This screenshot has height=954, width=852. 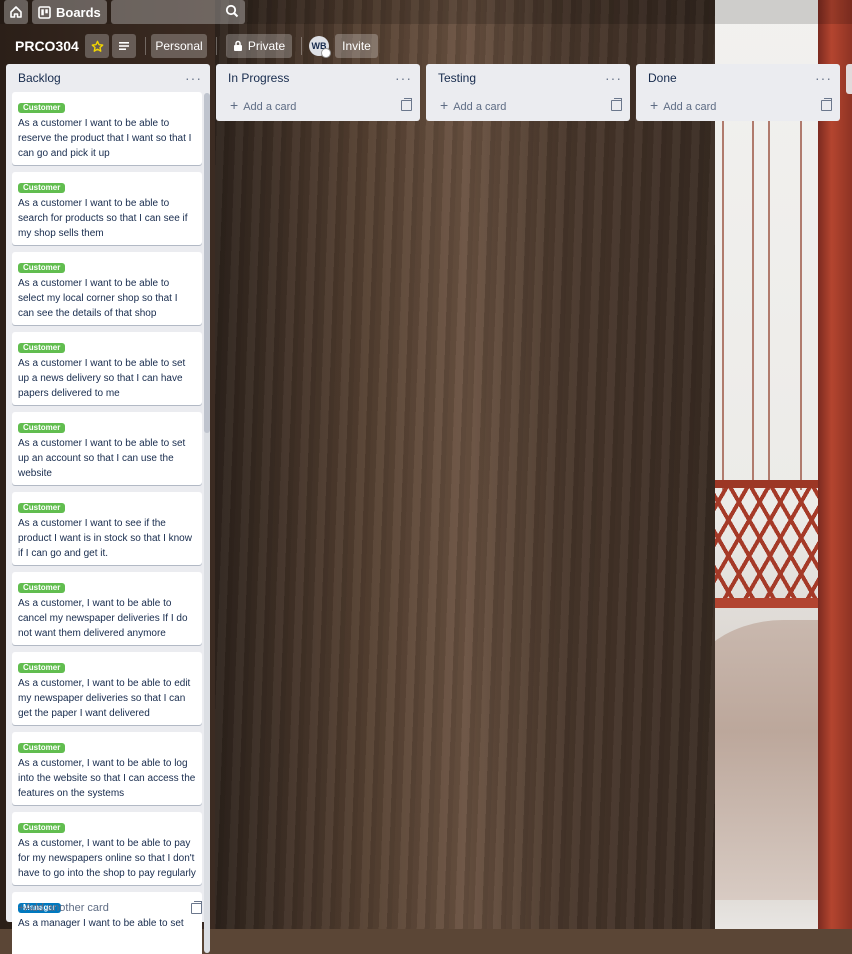 What do you see at coordinates (318, 78) in the screenshot?
I see `list-header: In Progress ···` at bounding box center [318, 78].